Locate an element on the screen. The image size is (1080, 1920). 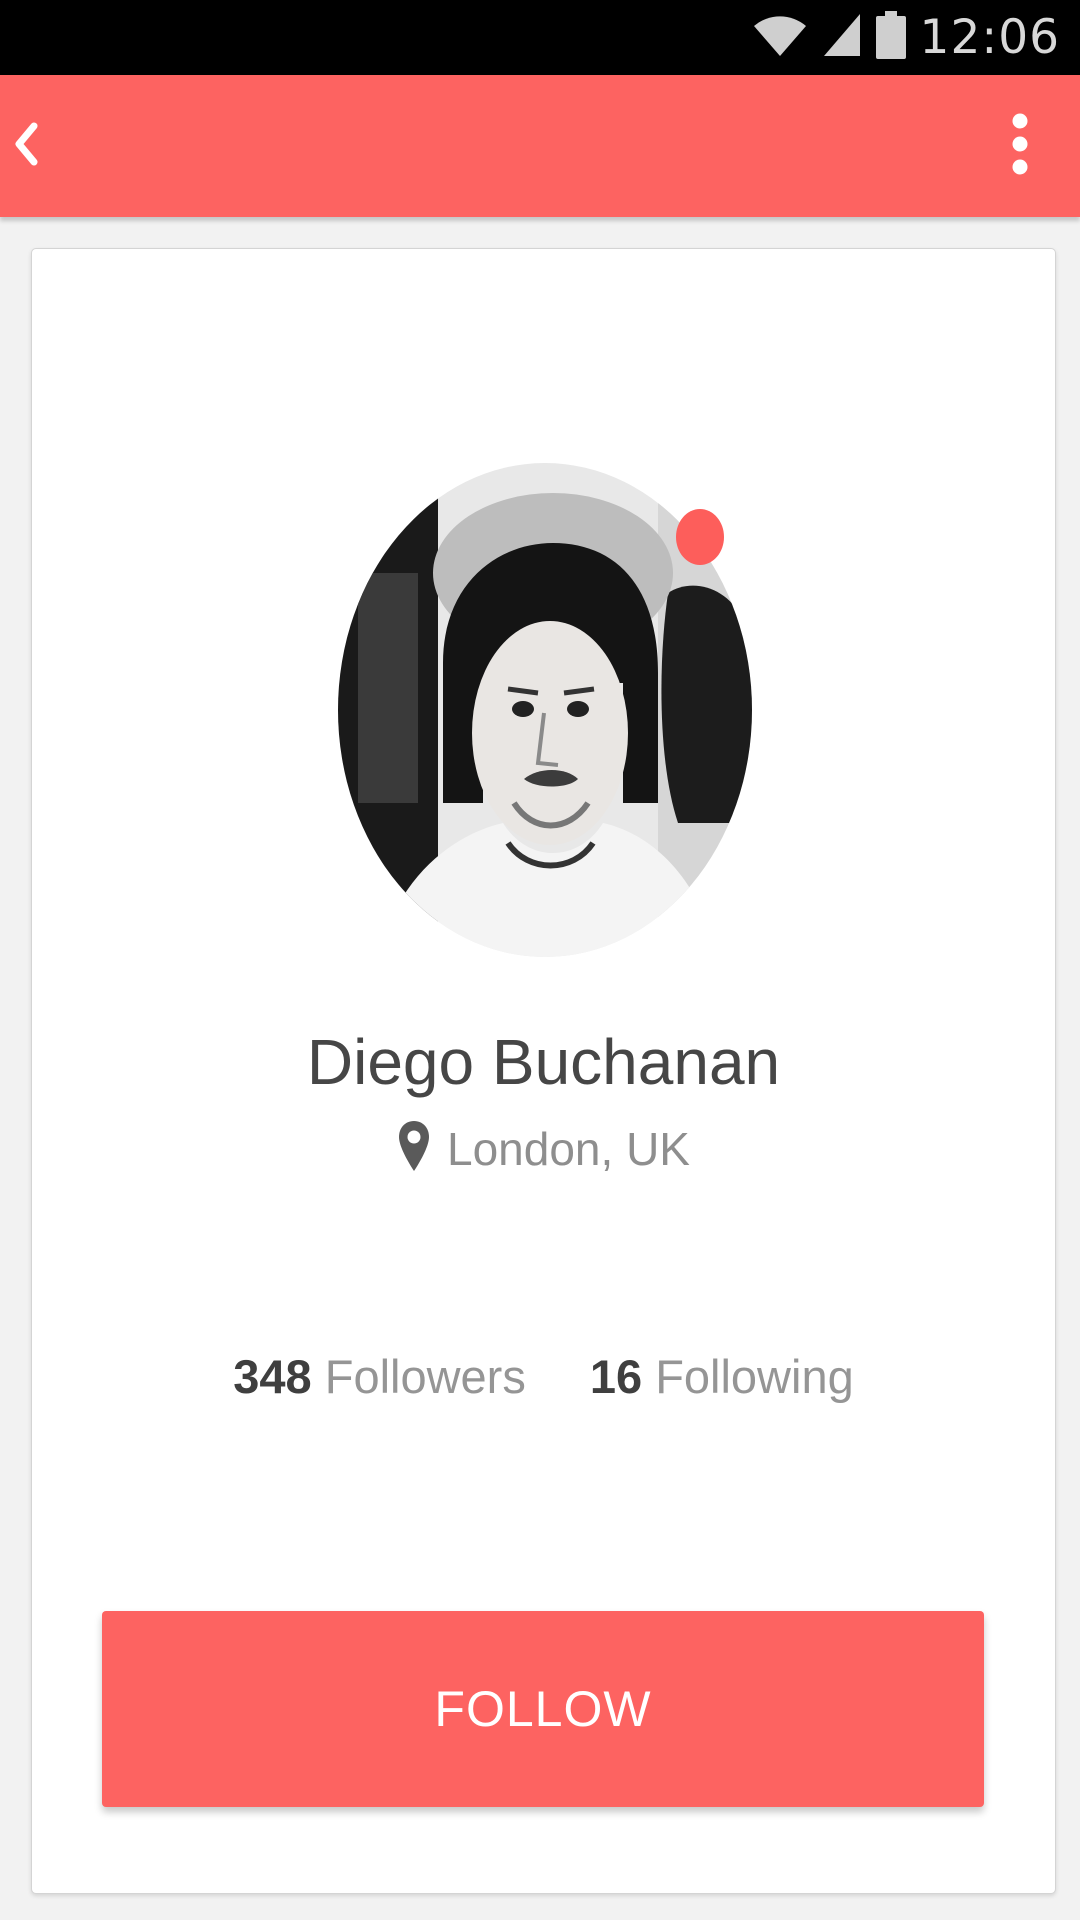
status-bar: 12:06 is located at coordinates (540, 37).